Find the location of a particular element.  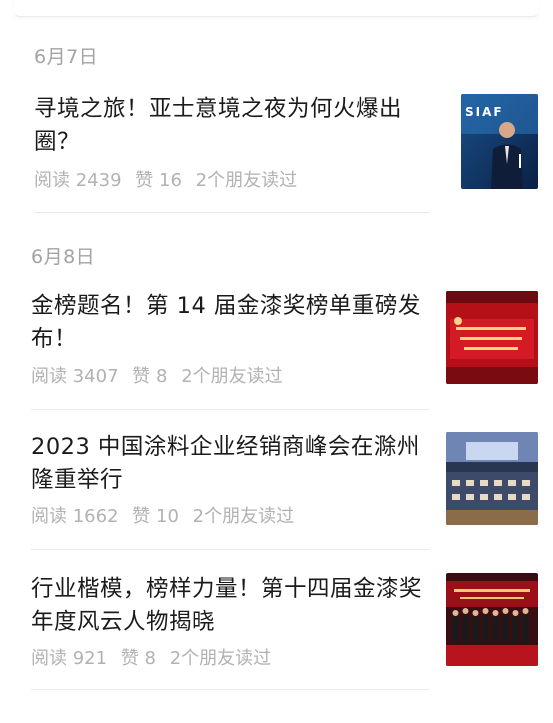

read-count: 阅读 921 is located at coordinates (69, 658).